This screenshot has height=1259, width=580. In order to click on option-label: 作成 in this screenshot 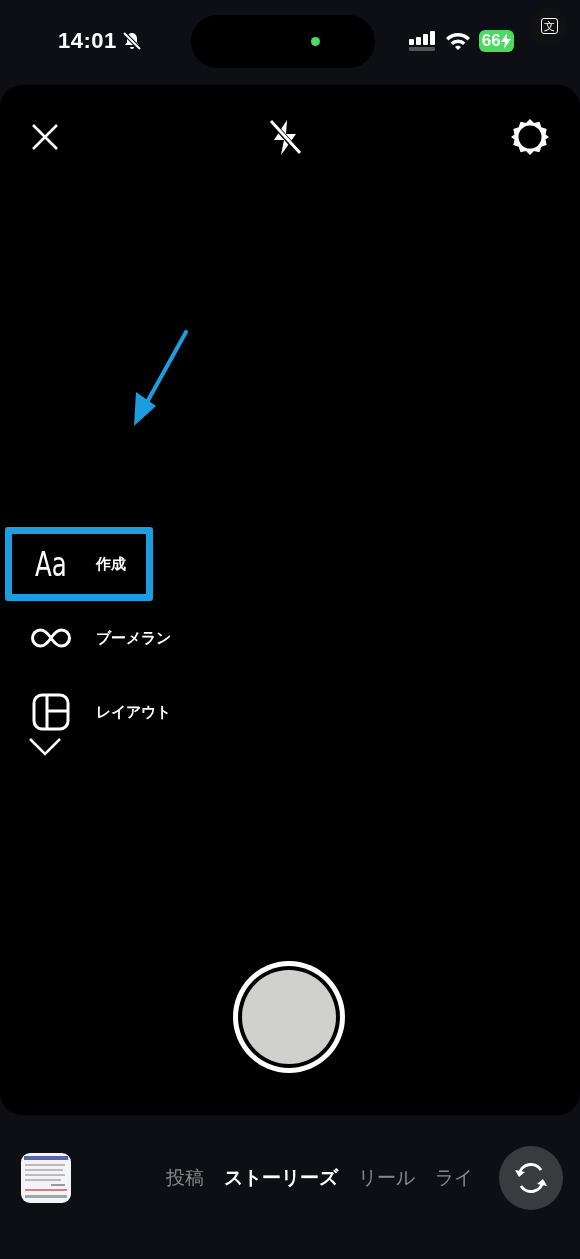, I will do `click(111, 564)`.